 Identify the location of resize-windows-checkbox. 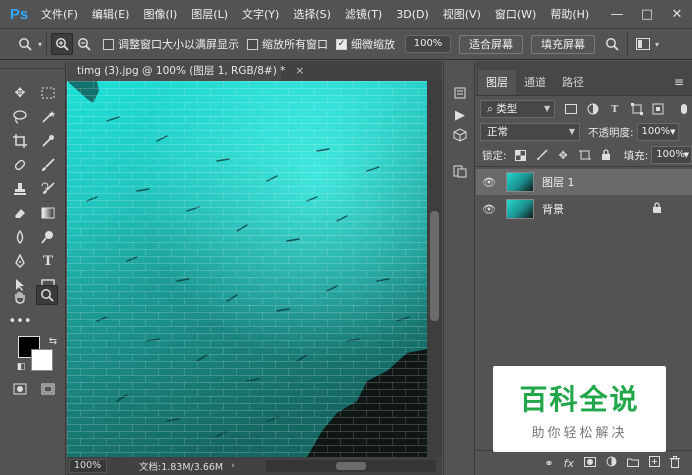
(109, 44).